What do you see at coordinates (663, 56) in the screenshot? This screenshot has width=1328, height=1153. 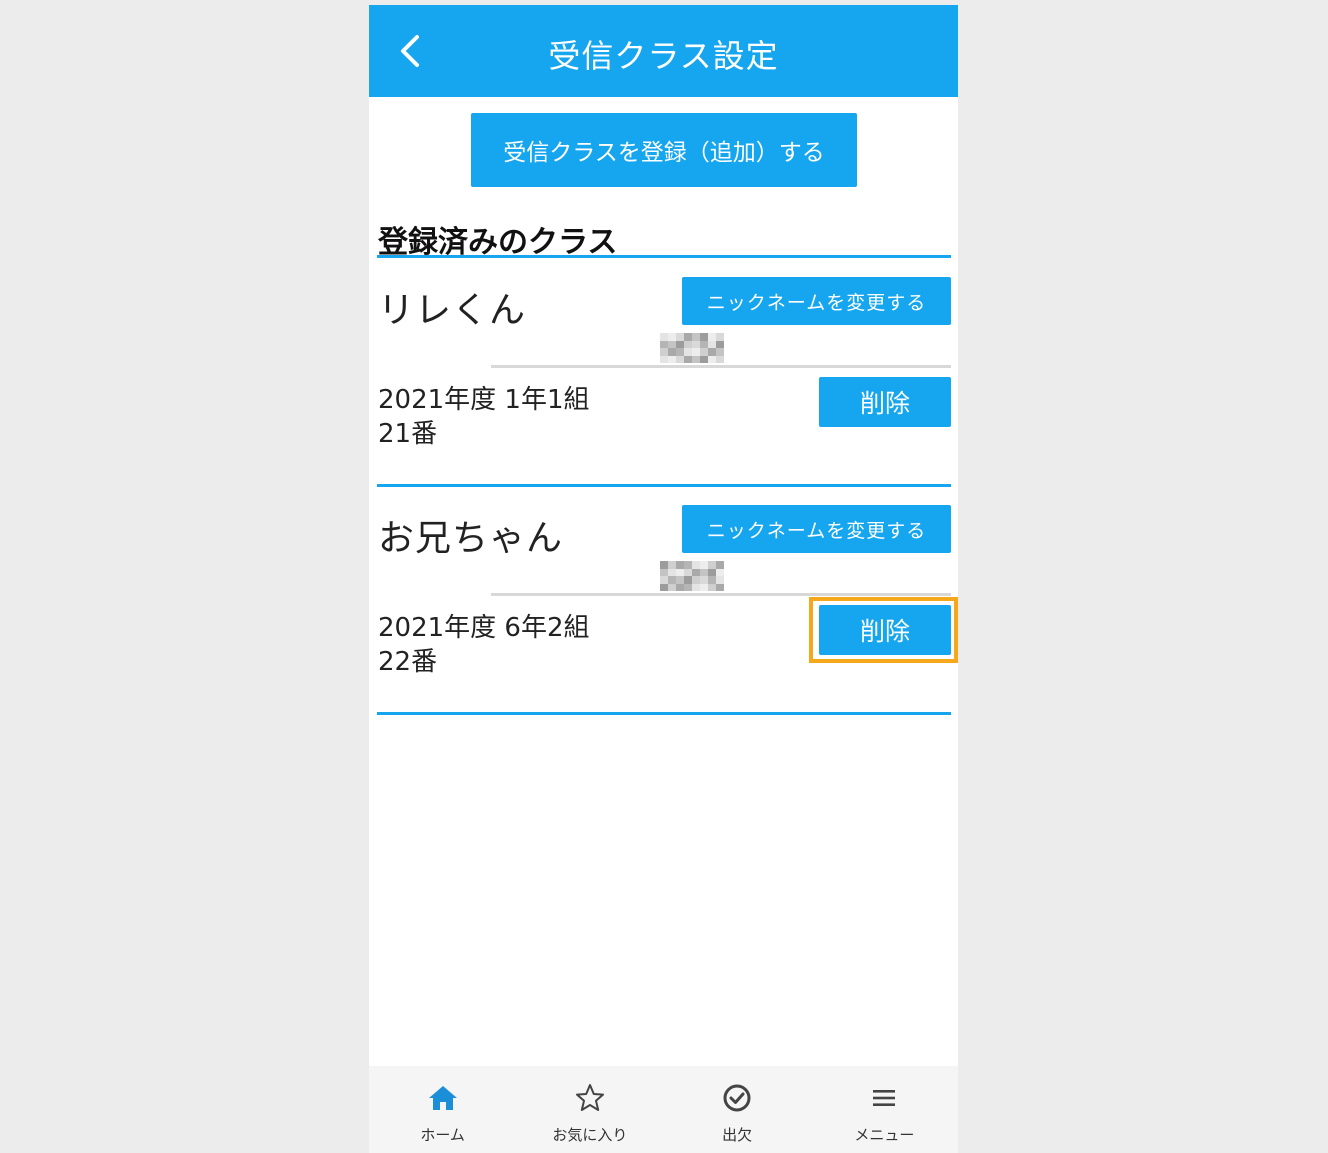 I see `page-title: 受信クラス設定` at bounding box center [663, 56].